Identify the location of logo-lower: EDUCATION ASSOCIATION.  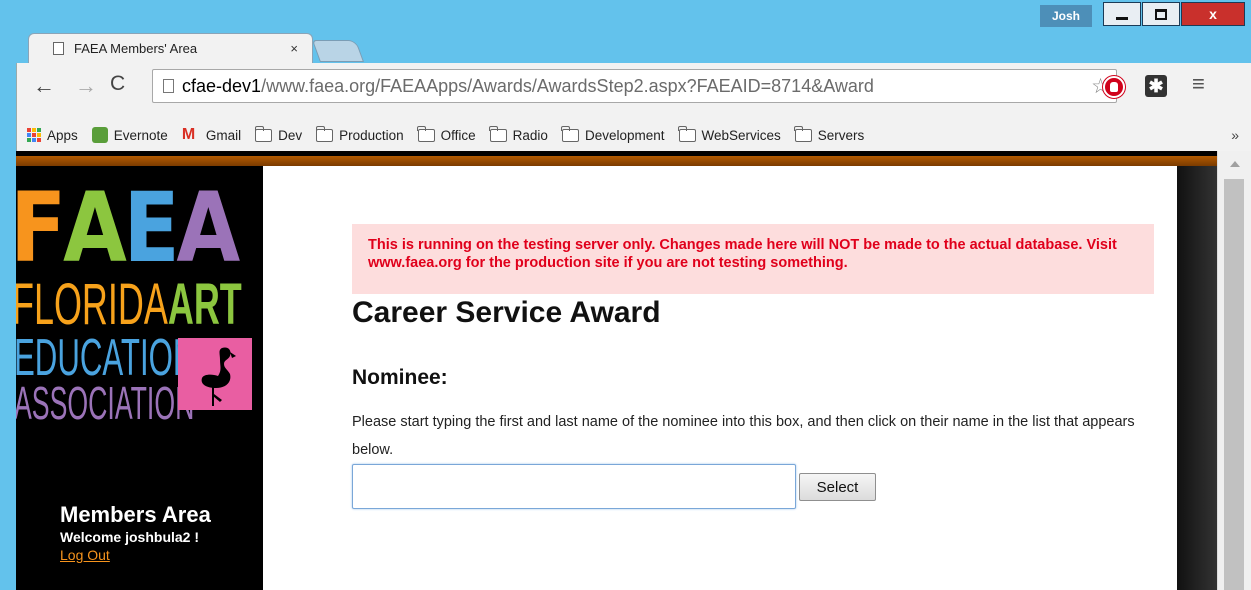
(139, 386).